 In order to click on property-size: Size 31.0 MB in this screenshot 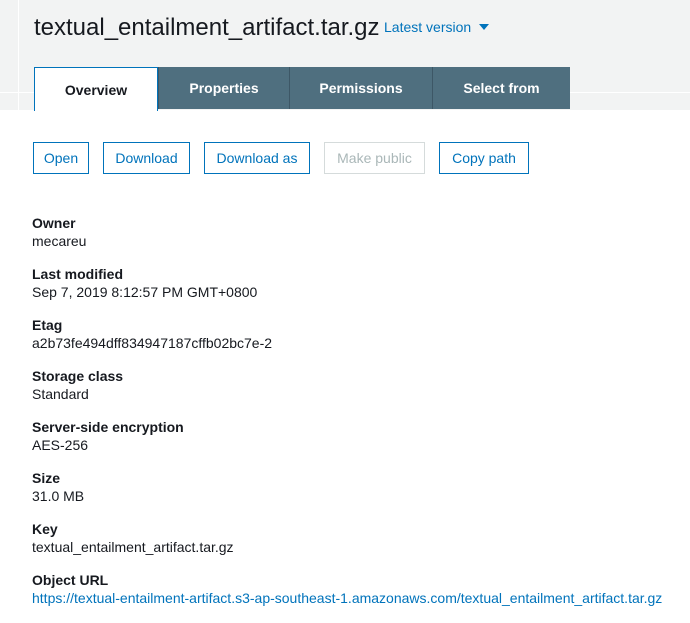, I will do `click(58, 487)`.